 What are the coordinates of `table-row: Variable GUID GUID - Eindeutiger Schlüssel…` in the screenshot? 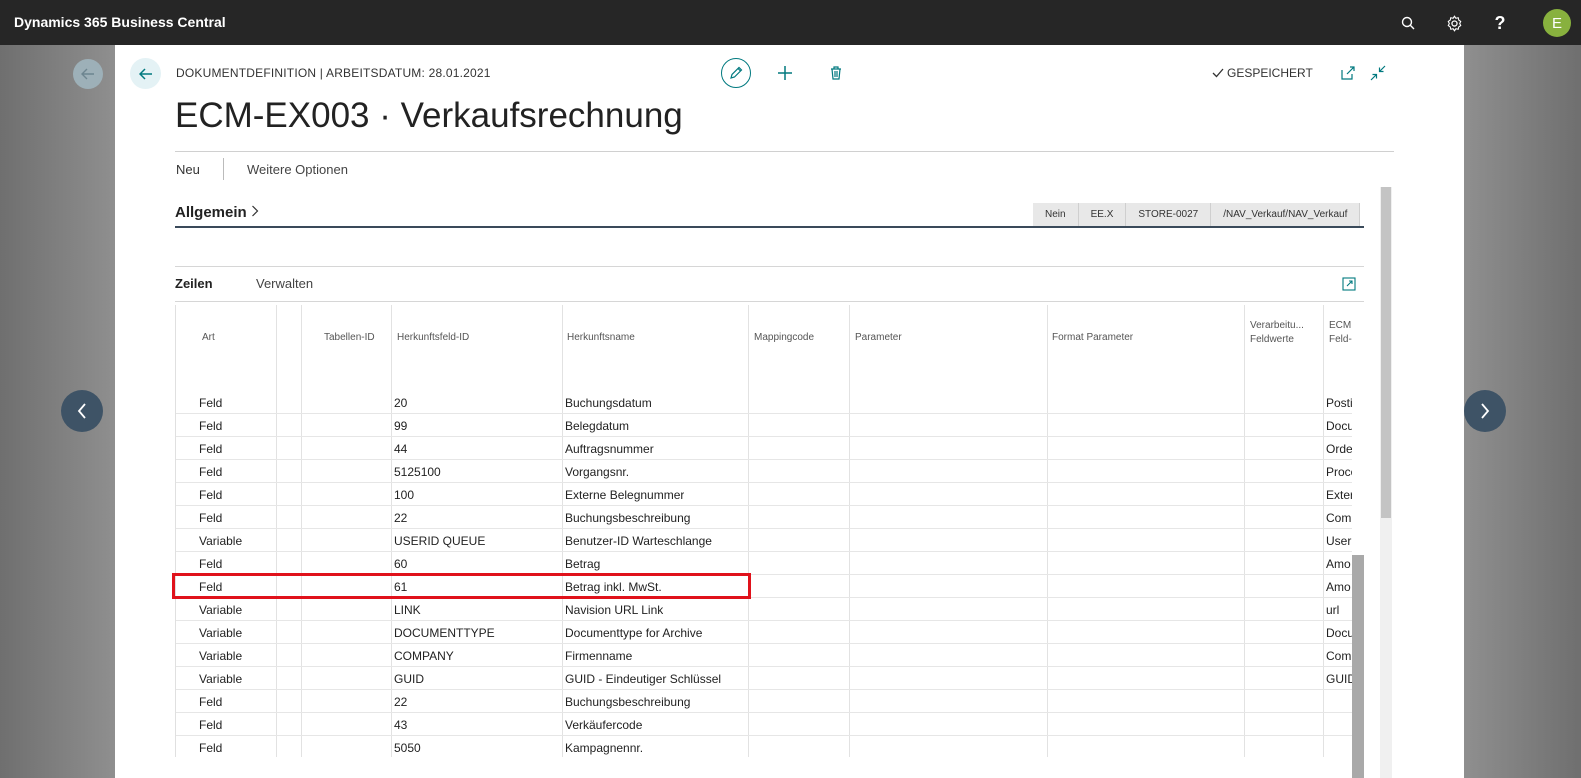 It's located at (764, 678).